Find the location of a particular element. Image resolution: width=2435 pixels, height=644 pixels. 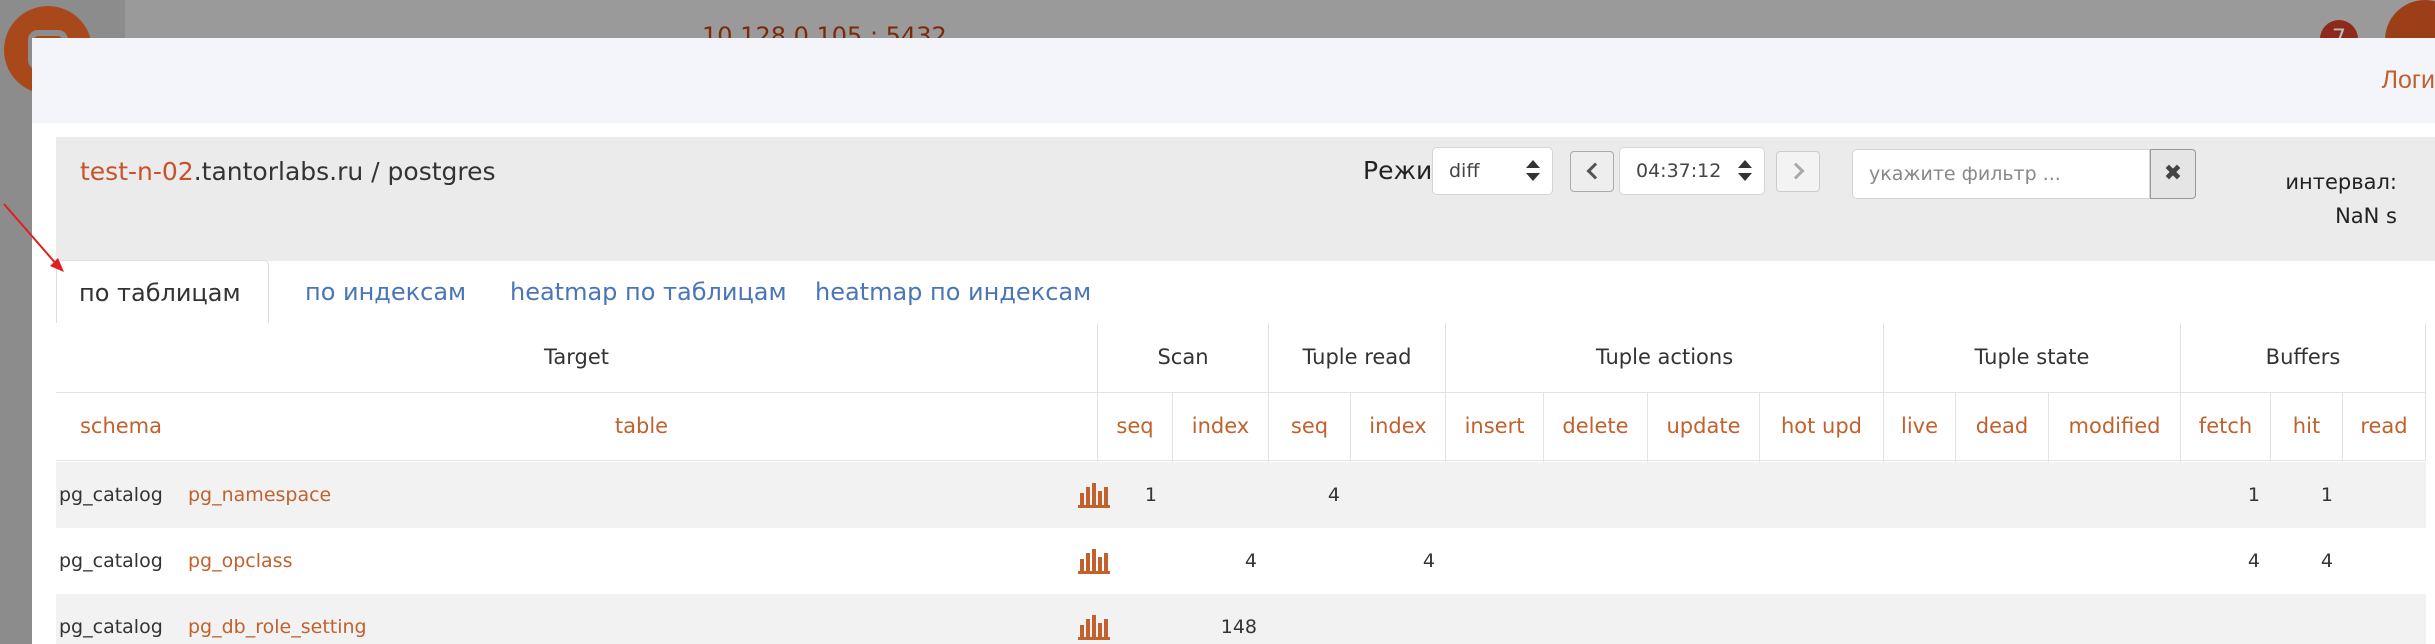

cell-fetch is located at coordinates (2220, 619).